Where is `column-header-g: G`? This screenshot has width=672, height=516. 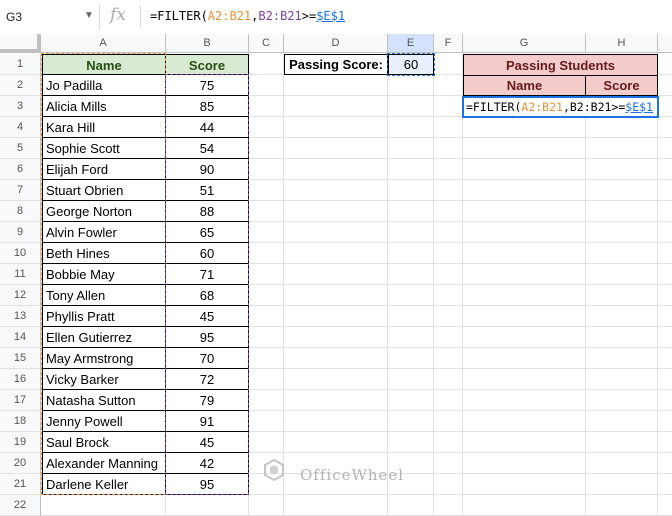 column-header-g: G is located at coordinates (524, 43).